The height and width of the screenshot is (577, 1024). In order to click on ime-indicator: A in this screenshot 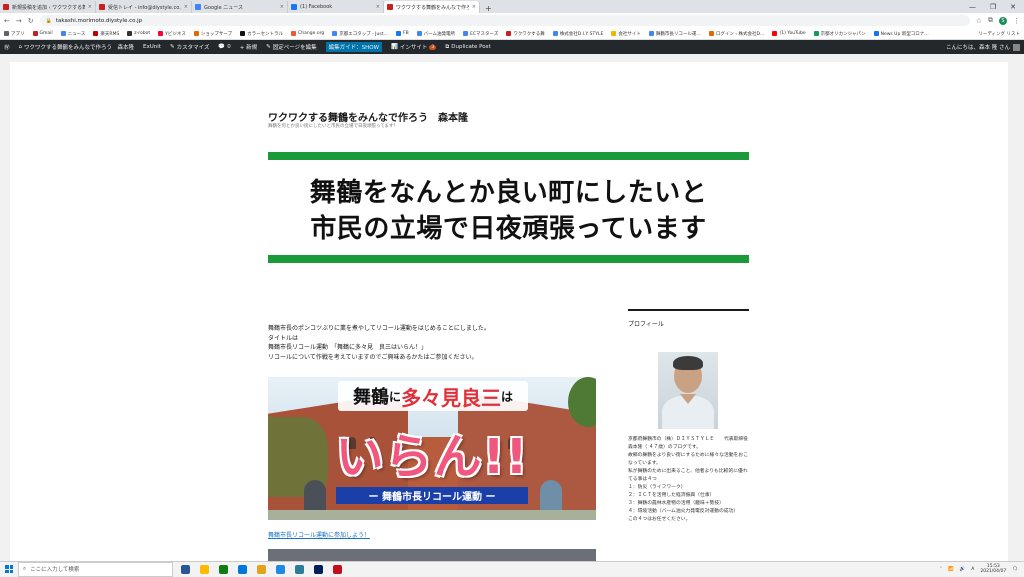, I will do `click(972, 569)`.